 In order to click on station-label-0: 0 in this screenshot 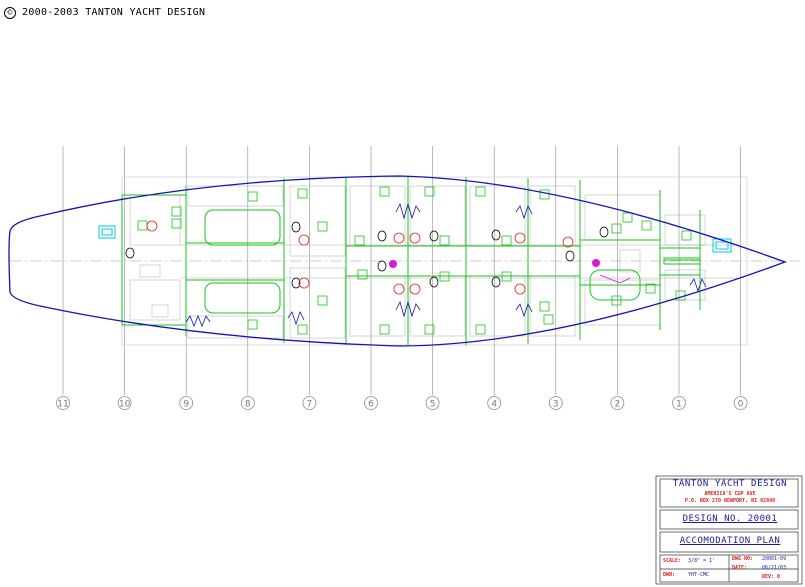, I will do `click(741, 405)`.